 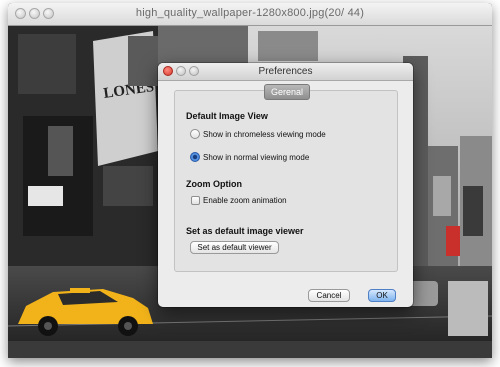 I want to click on set-default-viewer-button: Set as default viewer, so click(x=234, y=247).